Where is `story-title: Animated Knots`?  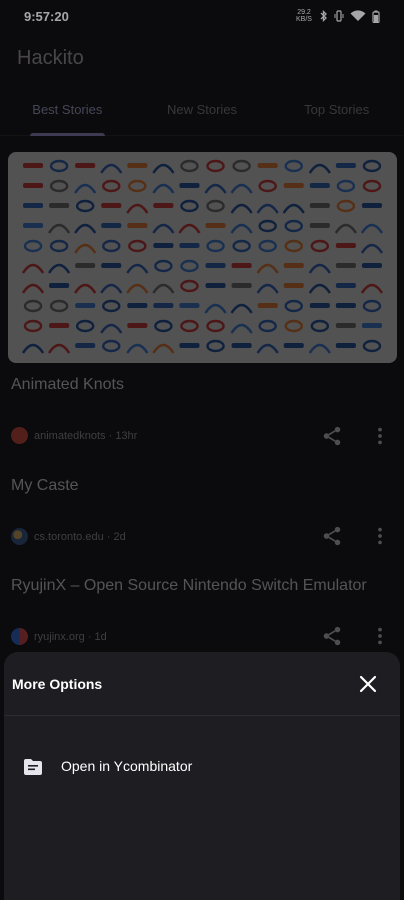
story-title: Animated Knots is located at coordinates (67, 385).